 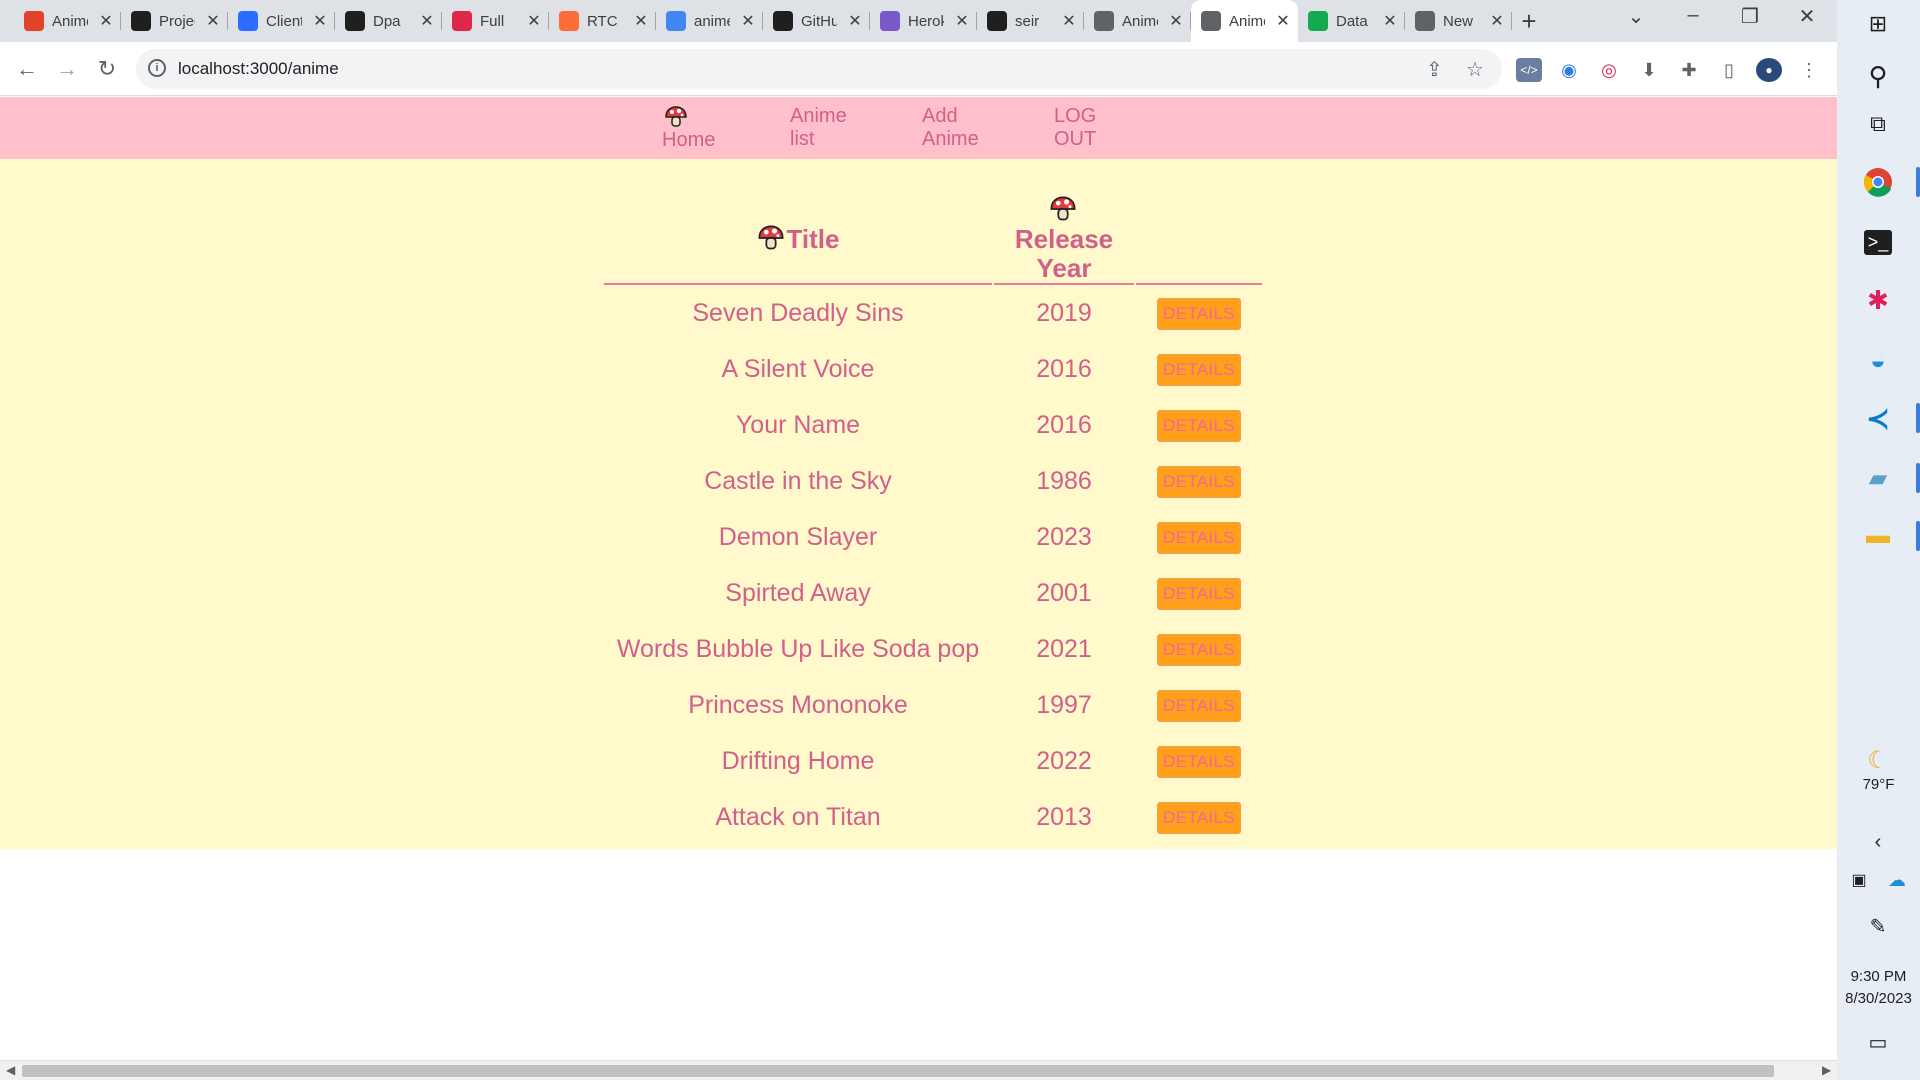 What do you see at coordinates (933, 425) in the screenshot?
I see `anime-row: Your Name 2016 DETAILS` at bounding box center [933, 425].